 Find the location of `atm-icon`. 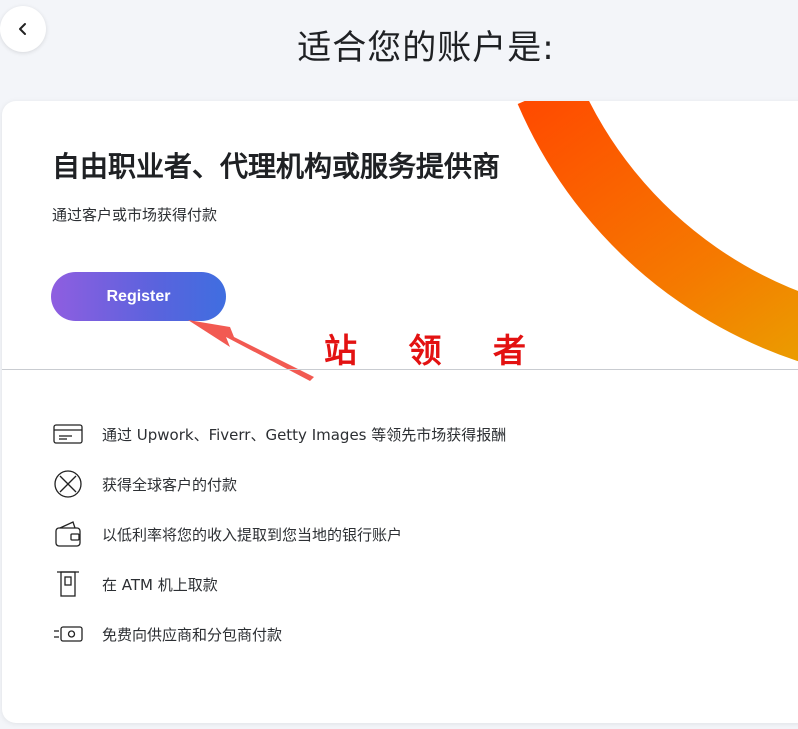

atm-icon is located at coordinates (68, 584).